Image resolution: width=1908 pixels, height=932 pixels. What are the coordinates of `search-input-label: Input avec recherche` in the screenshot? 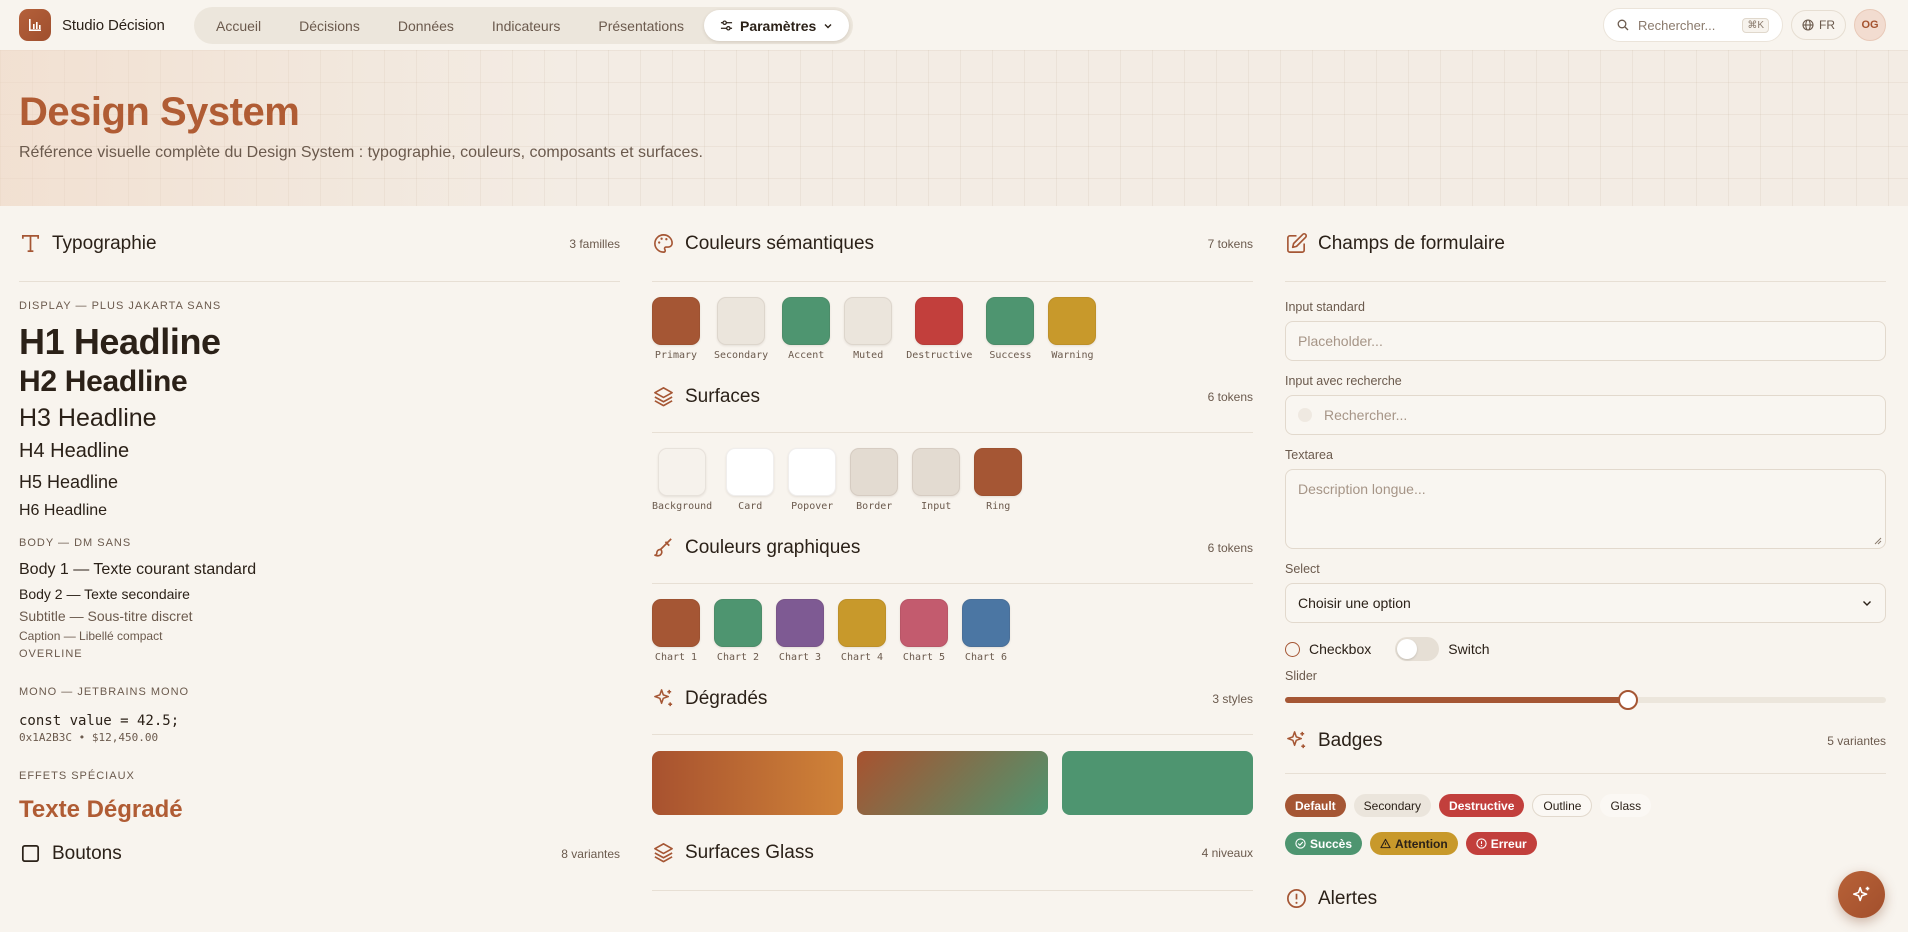 It's located at (1343, 381).